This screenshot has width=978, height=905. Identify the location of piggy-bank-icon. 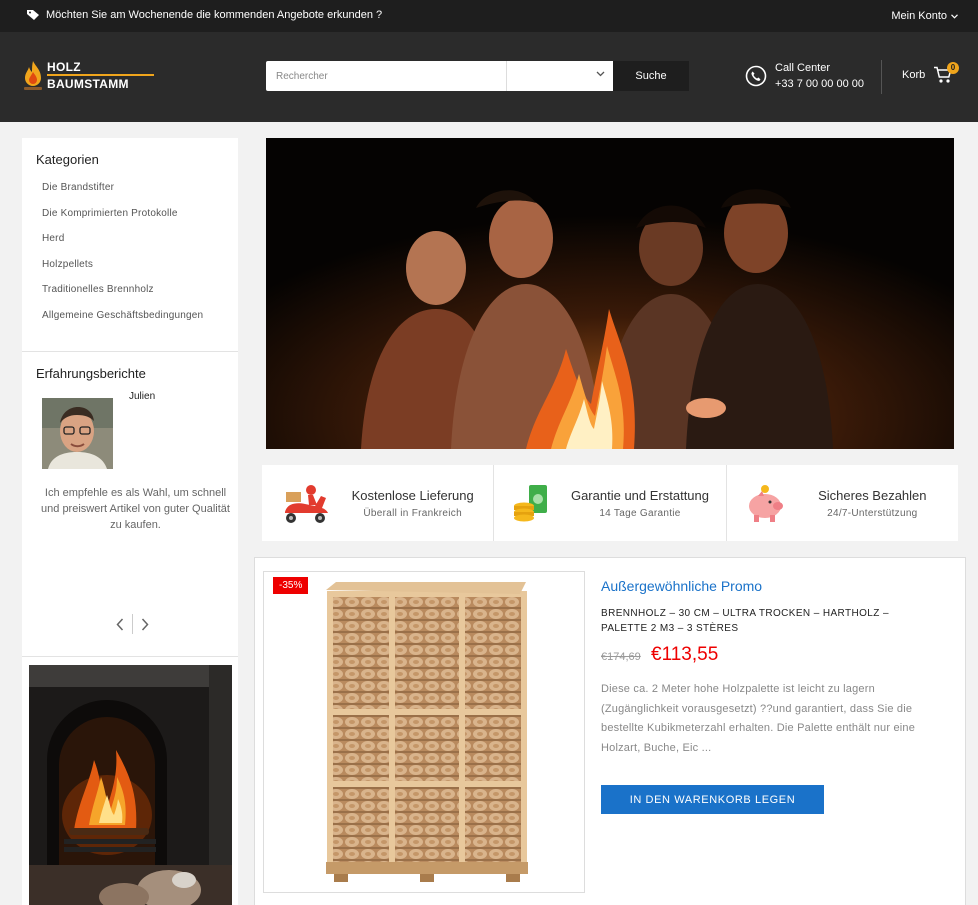
(765, 503).